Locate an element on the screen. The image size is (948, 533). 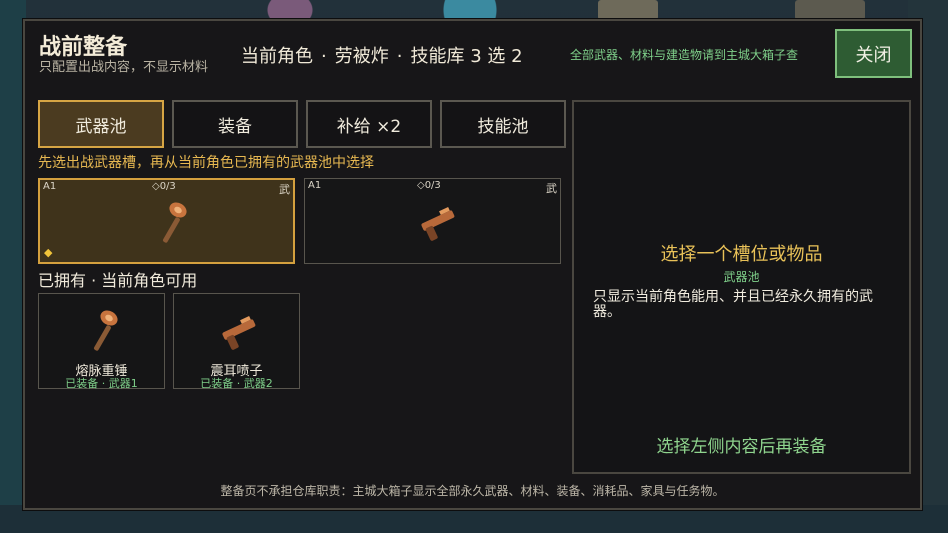
close-button: 关闭 is located at coordinates (873, 53).